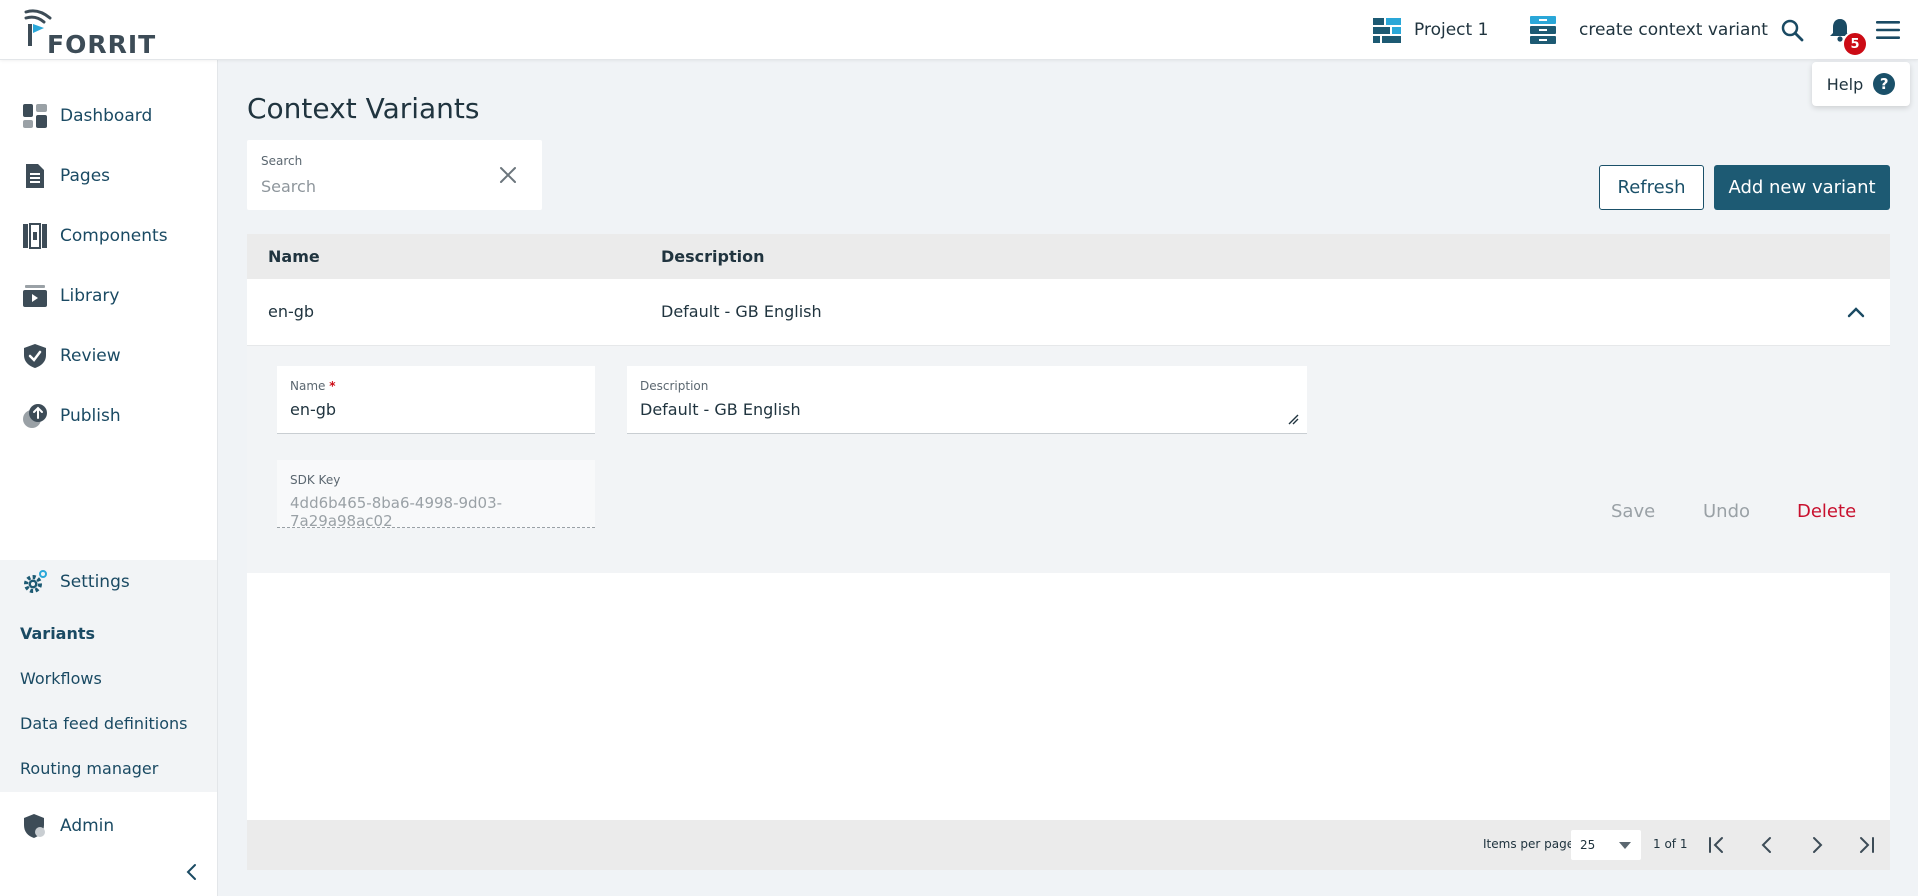 This screenshot has width=1918, height=896. What do you see at coordinates (291, 311) in the screenshot?
I see `cell-name: en-gb` at bounding box center [291, 311].